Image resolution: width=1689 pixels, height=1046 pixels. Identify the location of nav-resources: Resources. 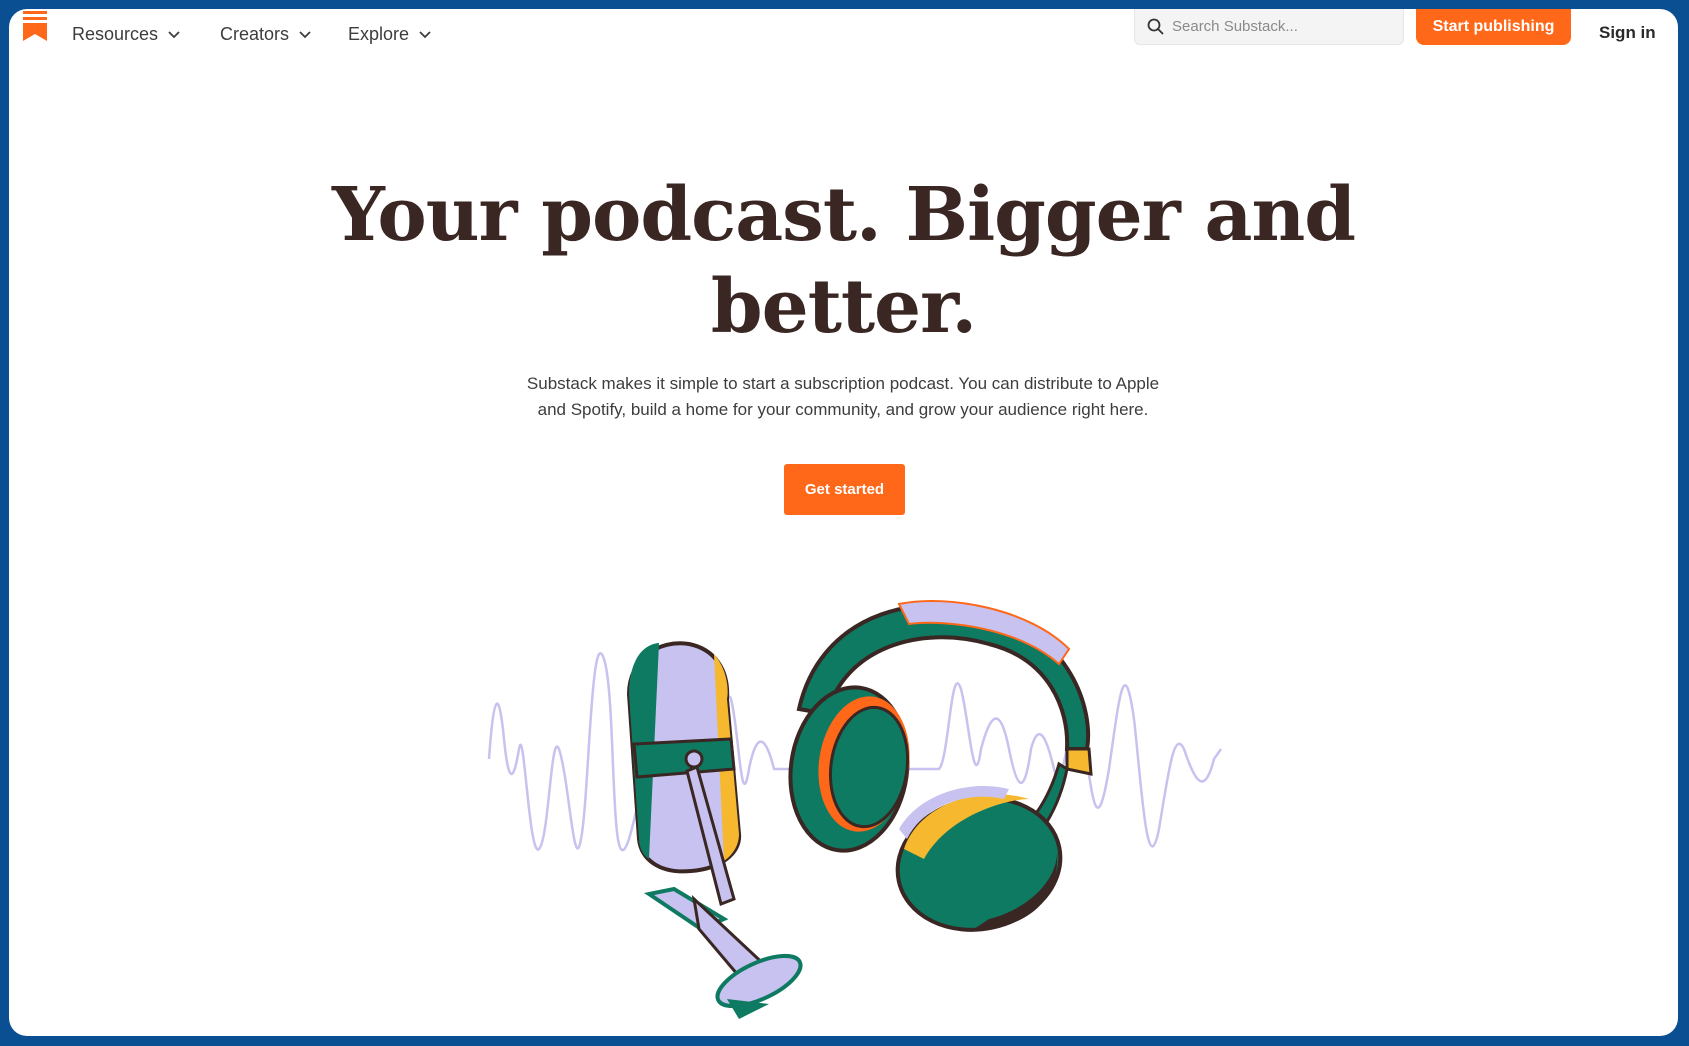
(126, 34).